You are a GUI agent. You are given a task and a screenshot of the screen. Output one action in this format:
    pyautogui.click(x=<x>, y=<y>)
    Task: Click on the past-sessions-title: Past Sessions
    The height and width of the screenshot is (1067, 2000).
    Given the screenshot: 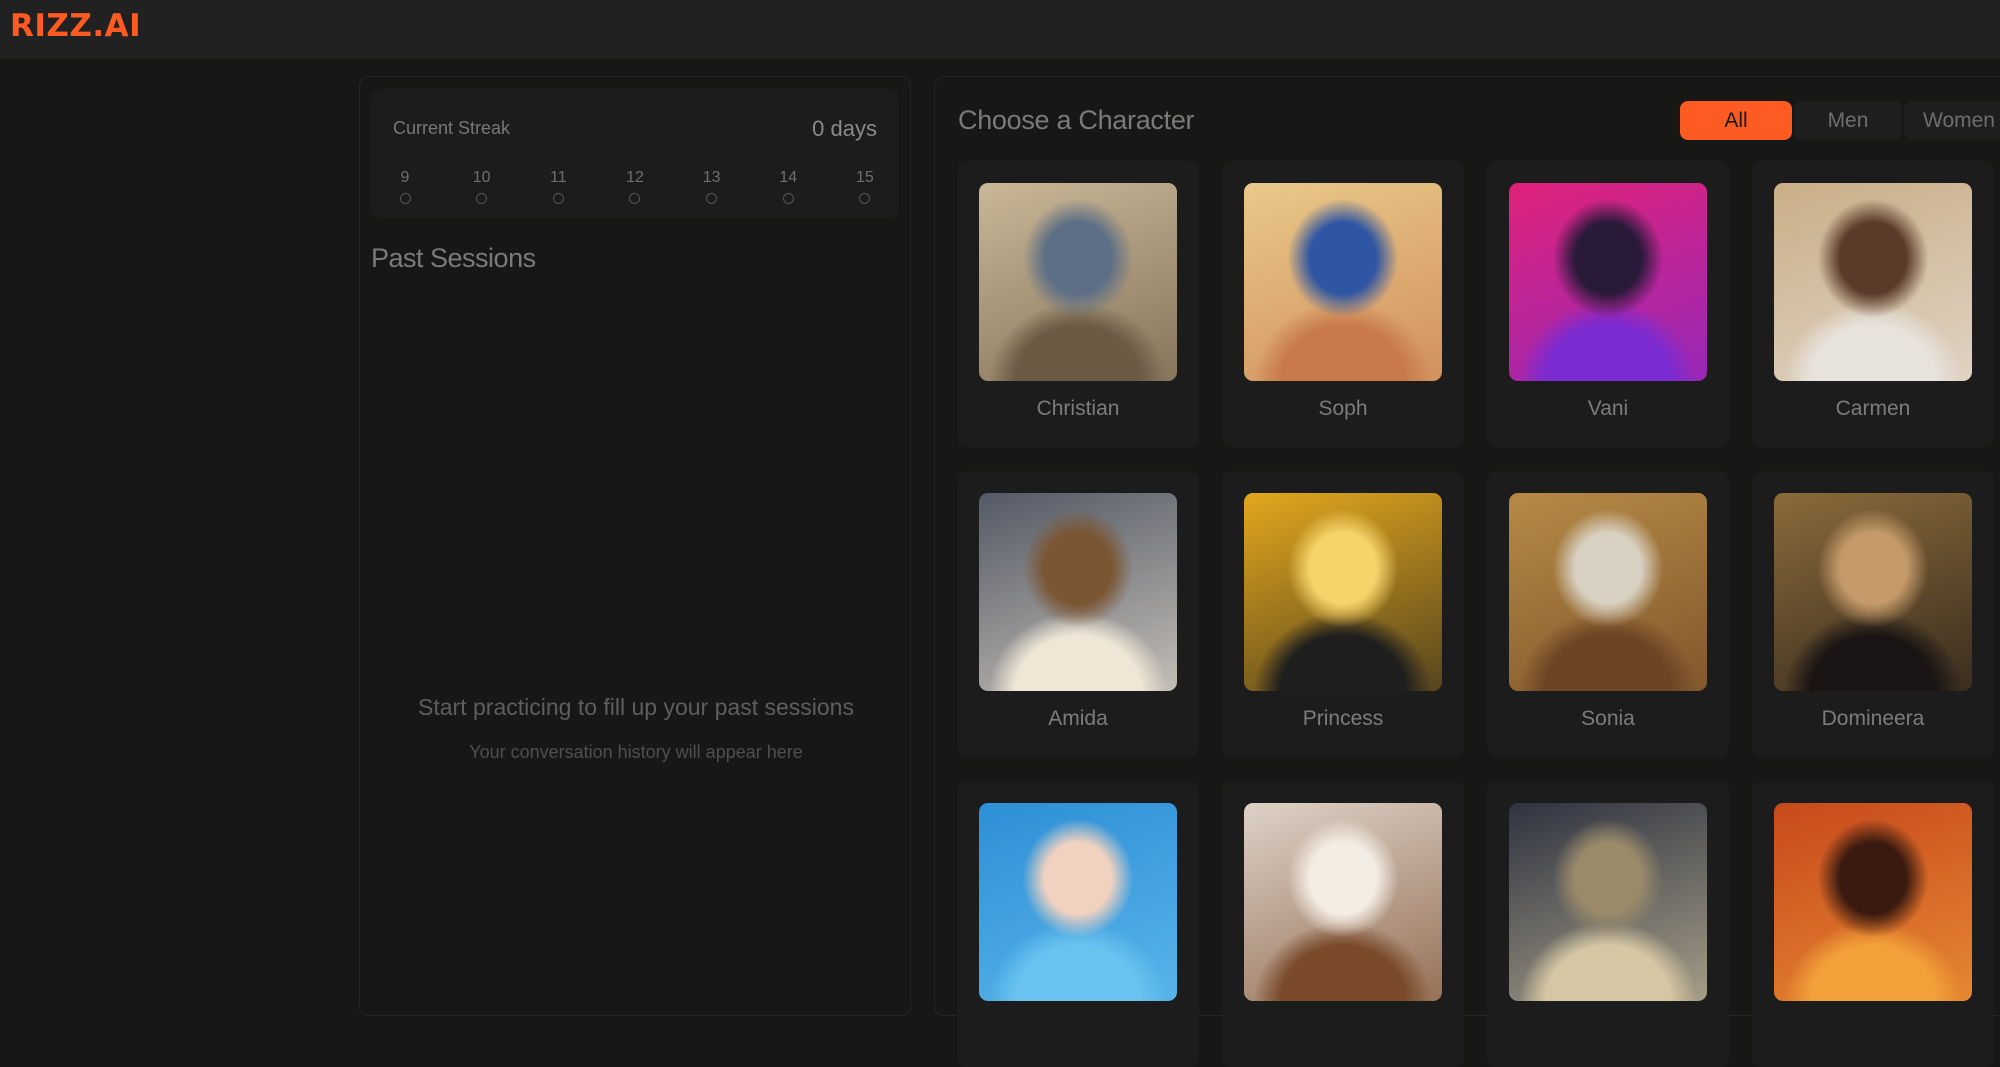 What is the action you would take?
    pyautogui.click(x=453, y=258)
    